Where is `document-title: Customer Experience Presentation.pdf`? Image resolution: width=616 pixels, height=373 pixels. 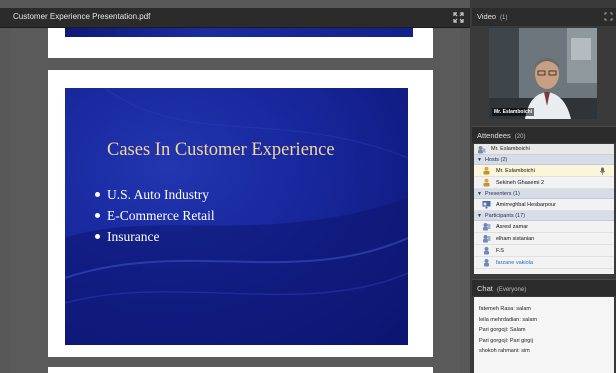 document-title: Customer Experience Presentation.pdf is located at coordinates (82, 16).